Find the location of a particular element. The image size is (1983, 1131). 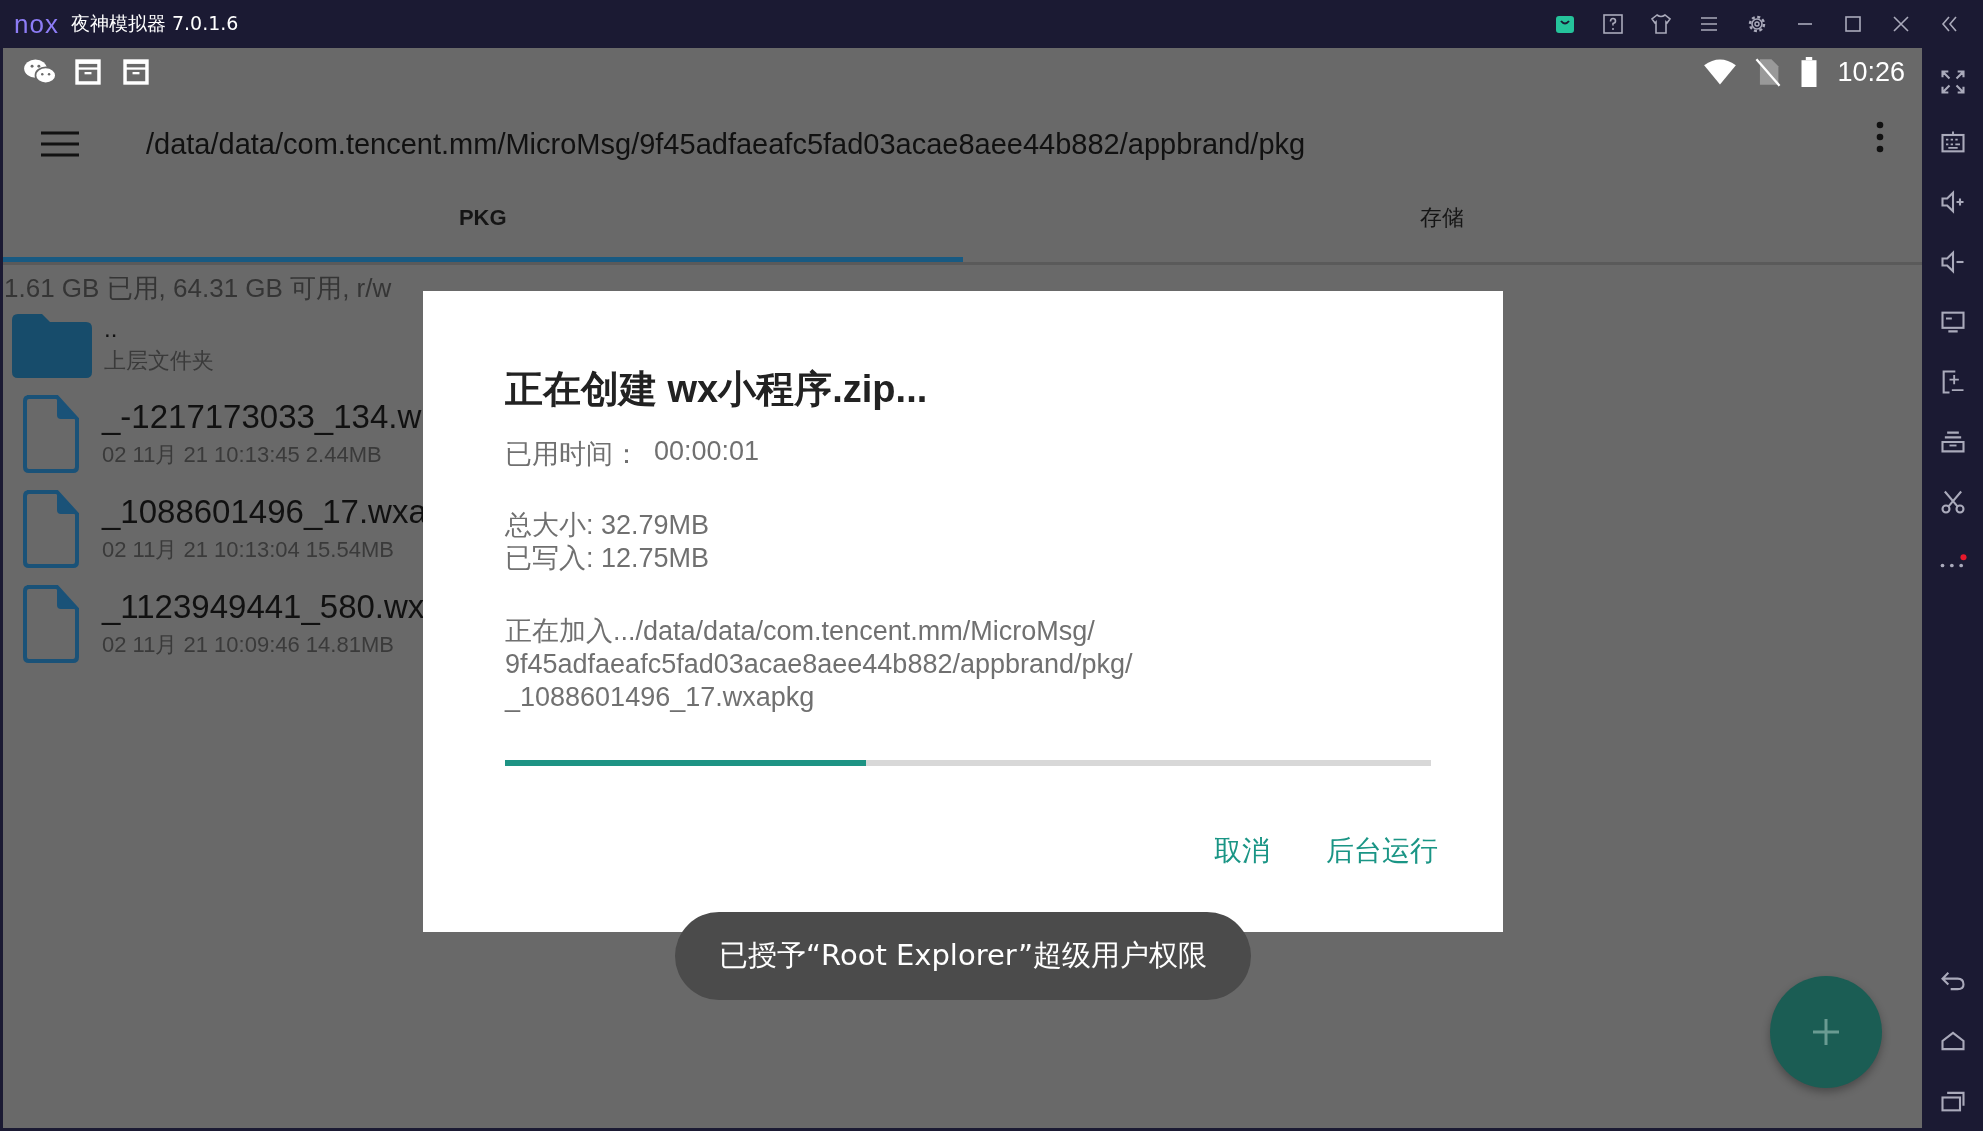

dialog-button: 取消 is located at coordinates (1242, 851).